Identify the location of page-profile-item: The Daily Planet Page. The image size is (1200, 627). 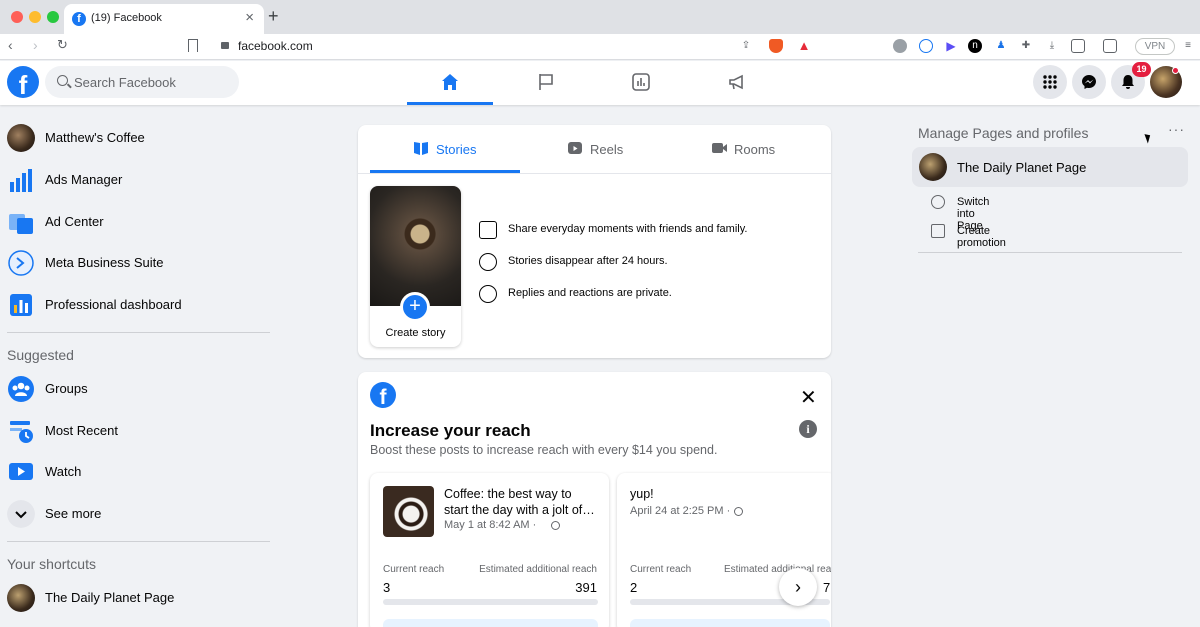
(1050, 167).